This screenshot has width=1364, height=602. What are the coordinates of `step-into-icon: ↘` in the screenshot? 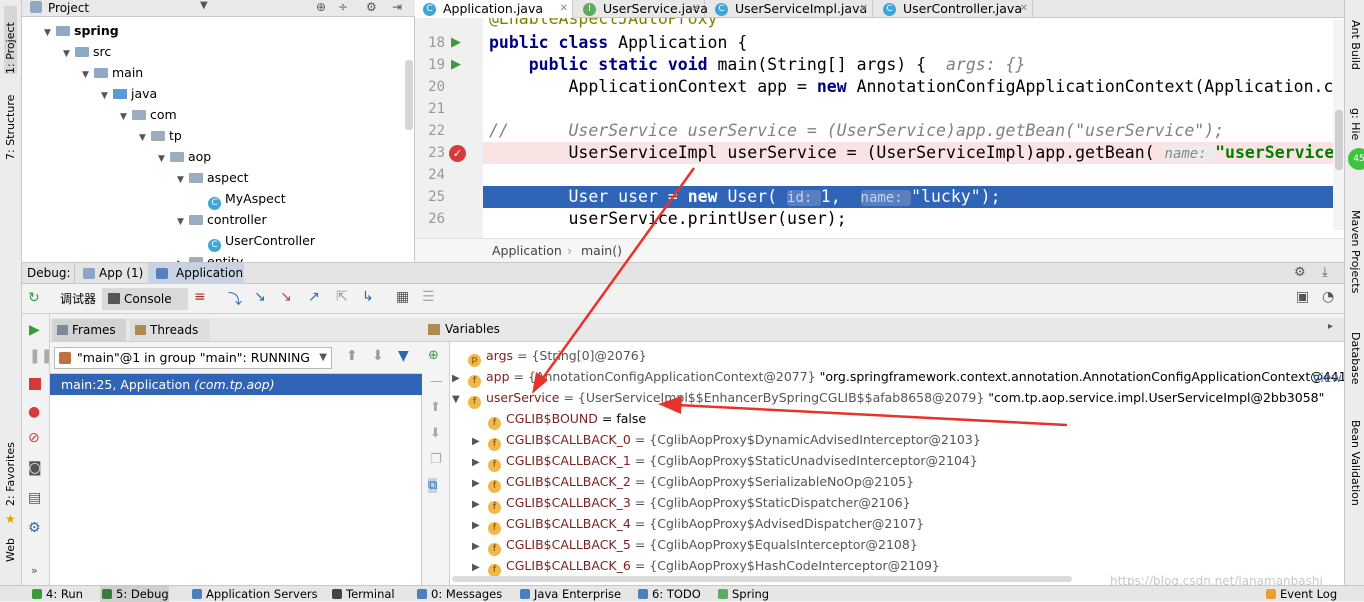 It's located at (260, 297).